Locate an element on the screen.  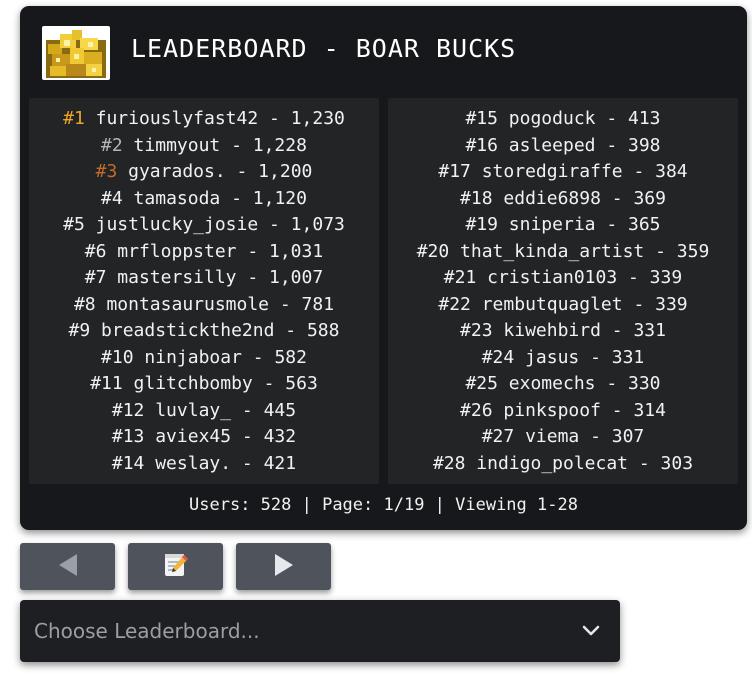
leaderboard-entry: #12 luvlay_ - 445 is located at coordinates (204, 411).